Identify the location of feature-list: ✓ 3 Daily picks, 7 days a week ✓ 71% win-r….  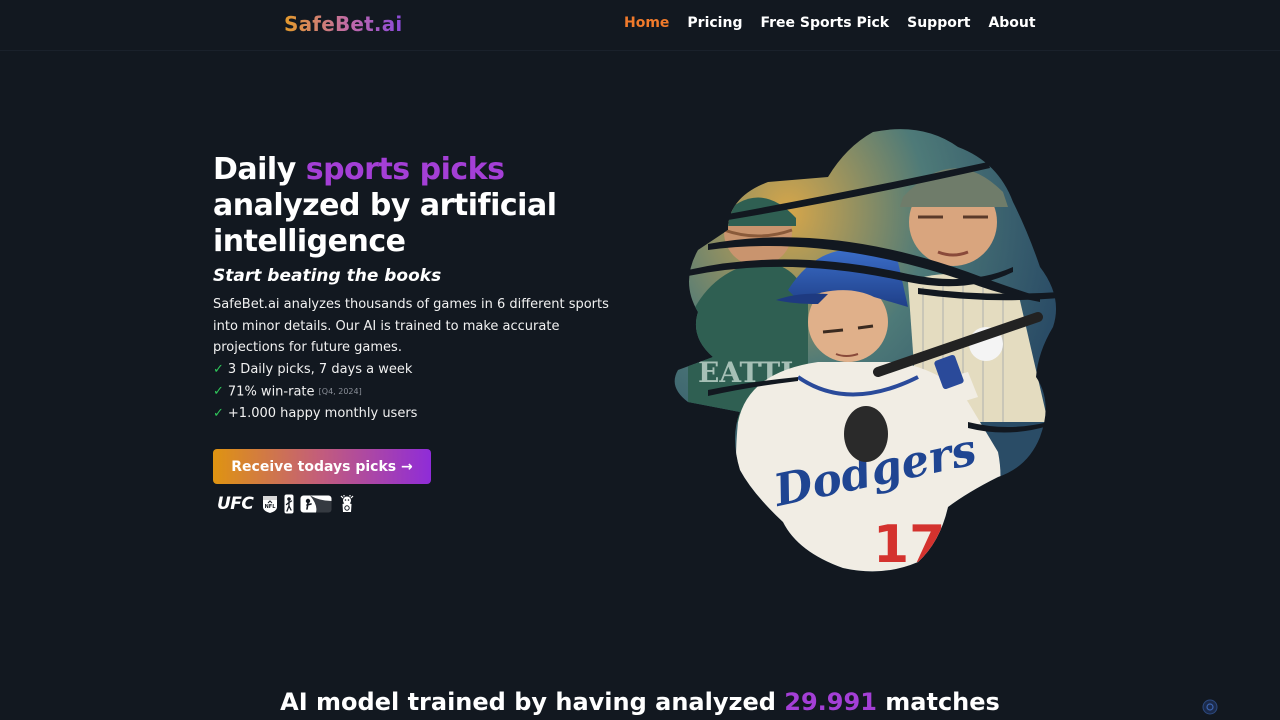
(315, 391).